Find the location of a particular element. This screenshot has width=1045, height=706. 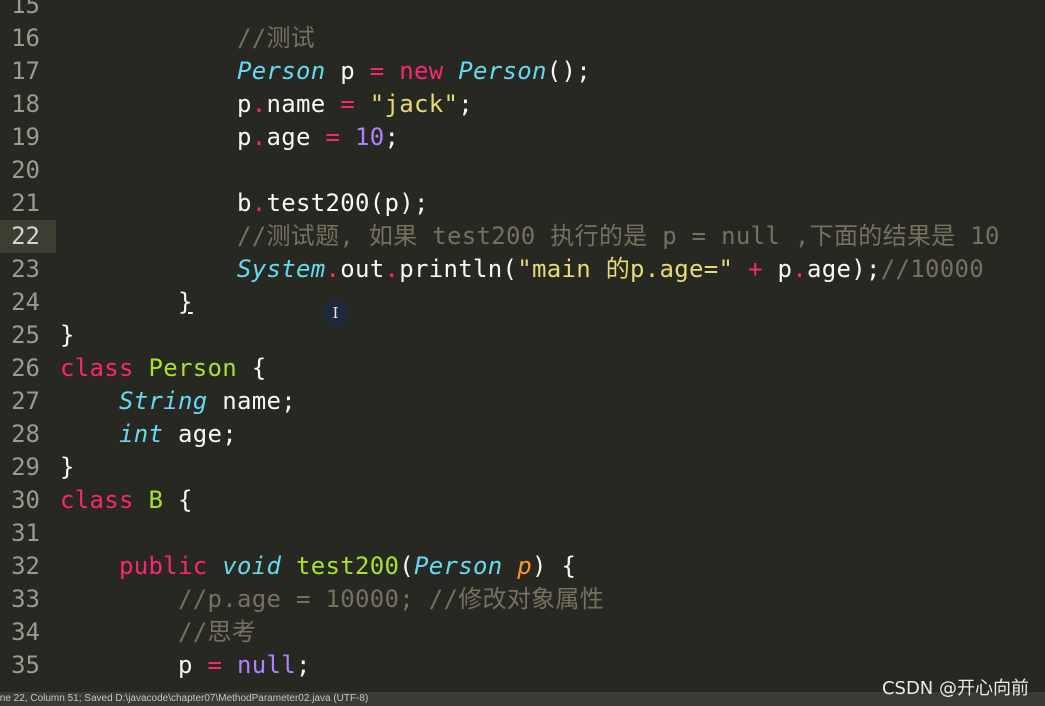

code-line: 27 String name; is located at coordinates (522, 401).